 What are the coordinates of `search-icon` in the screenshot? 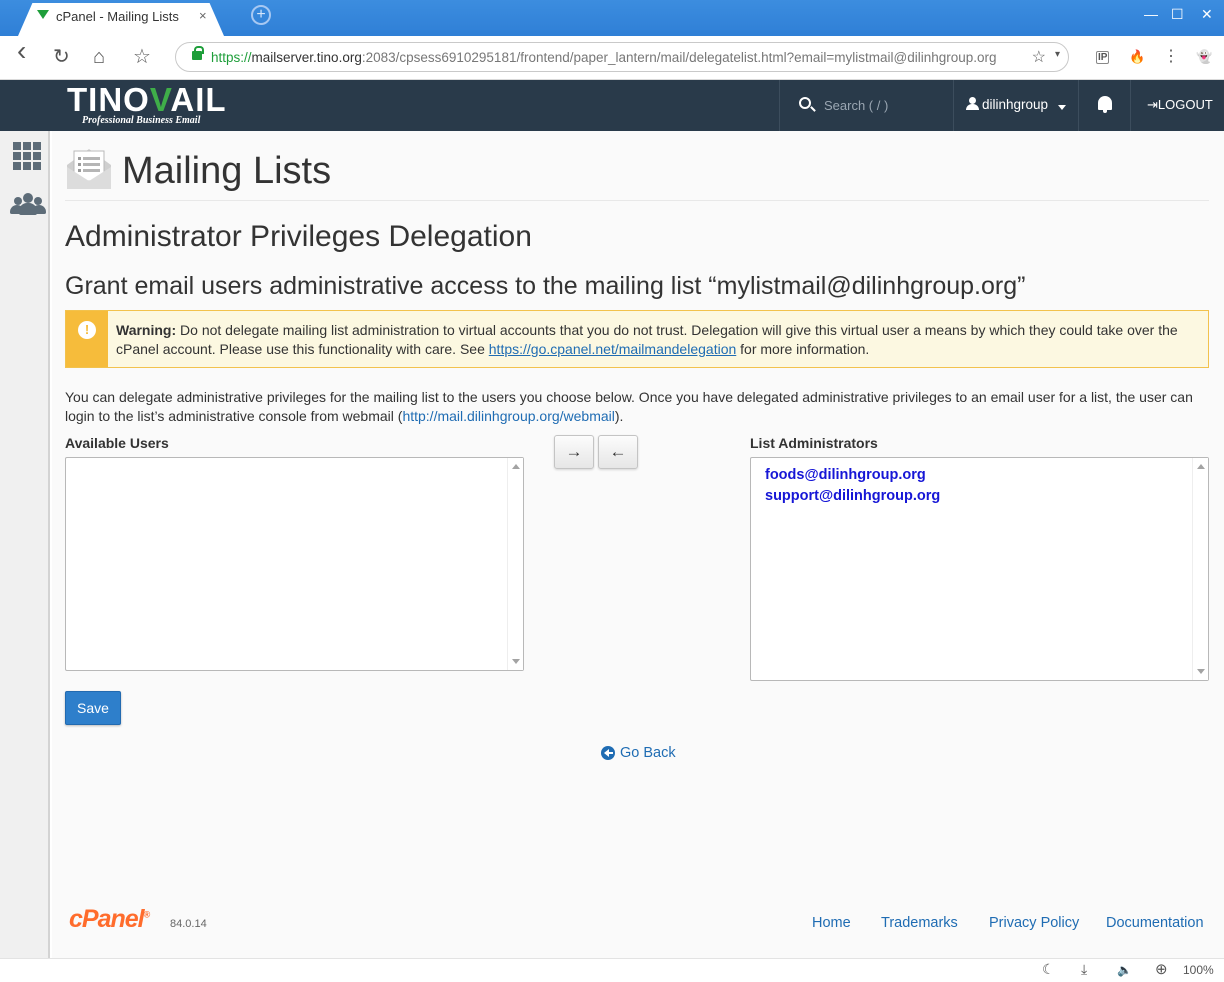 It's located at (805, 103).